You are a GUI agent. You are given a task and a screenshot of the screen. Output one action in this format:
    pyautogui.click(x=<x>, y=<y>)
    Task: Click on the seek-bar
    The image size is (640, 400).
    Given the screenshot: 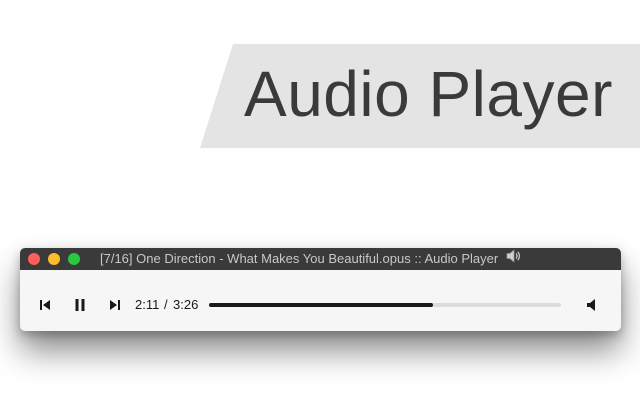 What is the action you would take?
    pyautogui.click(x=385, y=305)
    